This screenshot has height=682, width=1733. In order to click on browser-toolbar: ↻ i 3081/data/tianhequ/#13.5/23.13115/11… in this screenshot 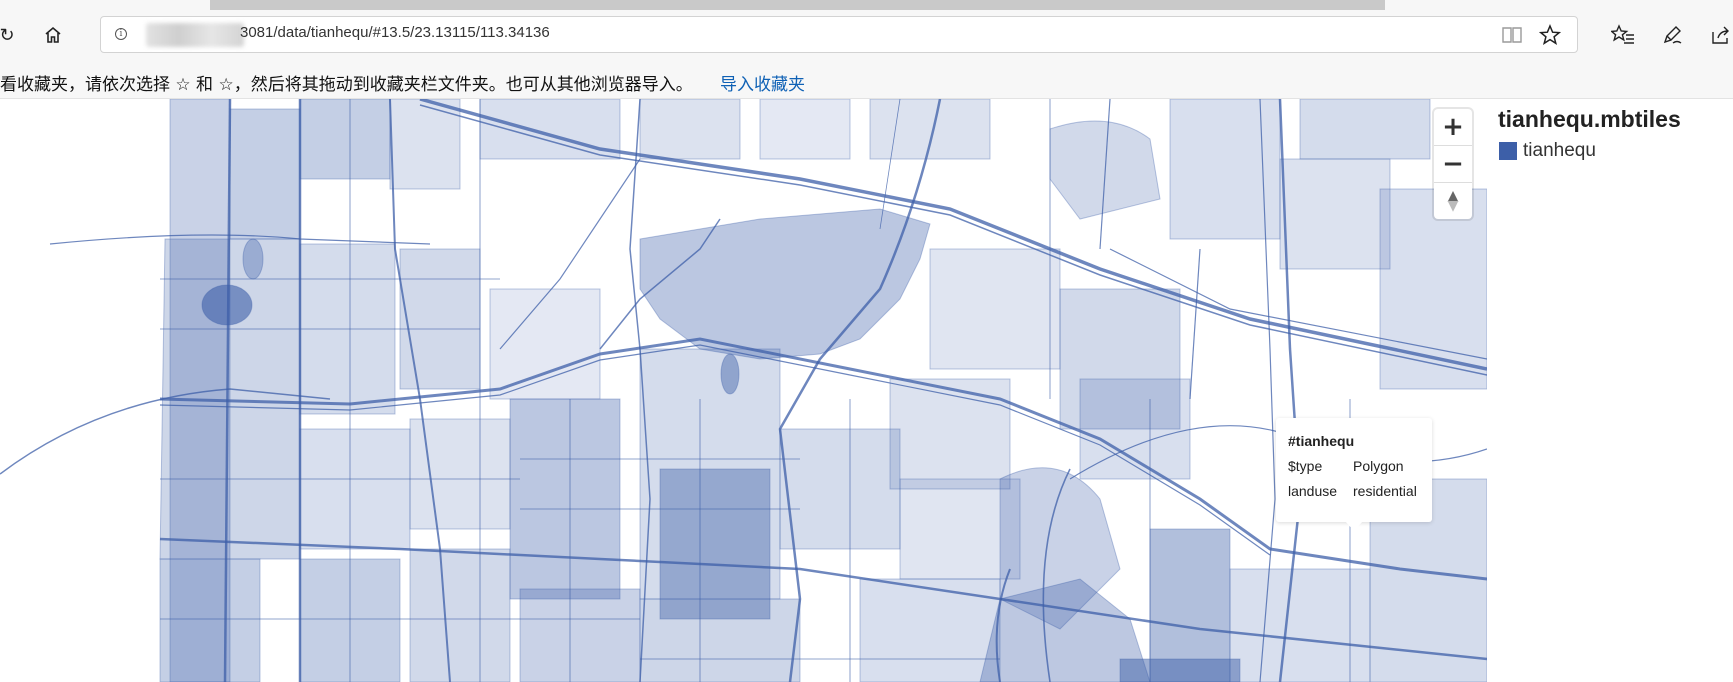, I will do `click(866, 31)`.